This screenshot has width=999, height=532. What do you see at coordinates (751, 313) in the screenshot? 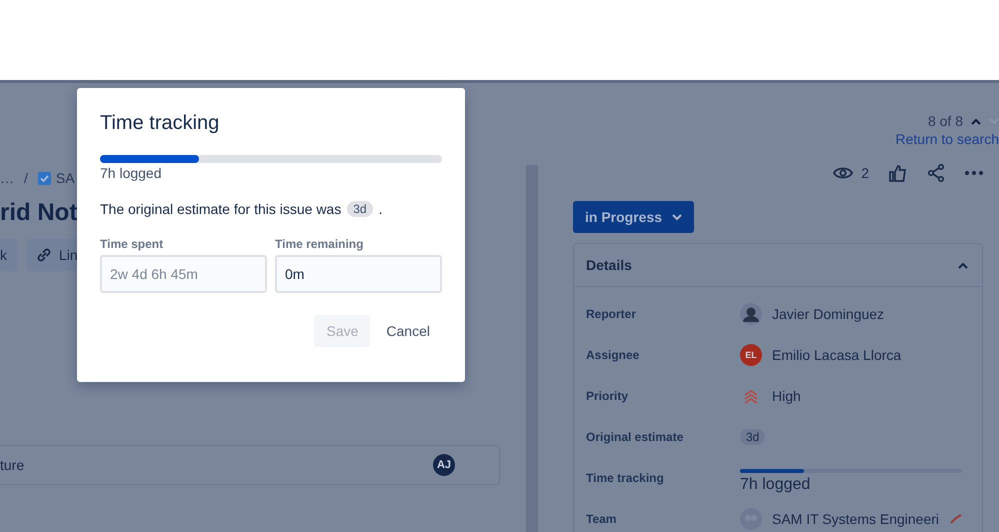
I see `user-avatar` at bounding box center [751, 313].